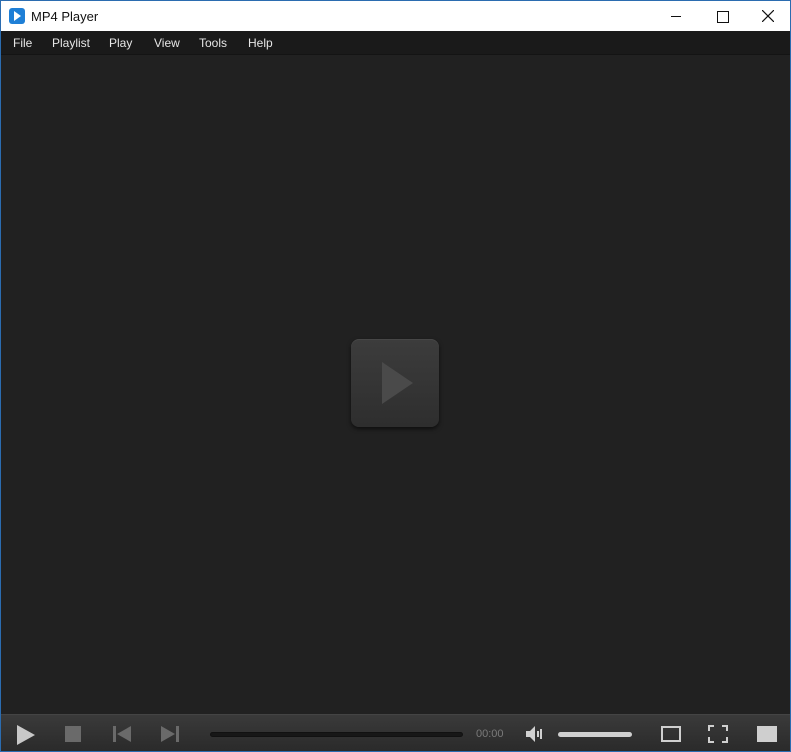 The height and width of the screenshot is (752, 791). What do you see at coordinates (167, 43) in the screenshot?
I see `menu-view: View` at bounding box center [167, 43].